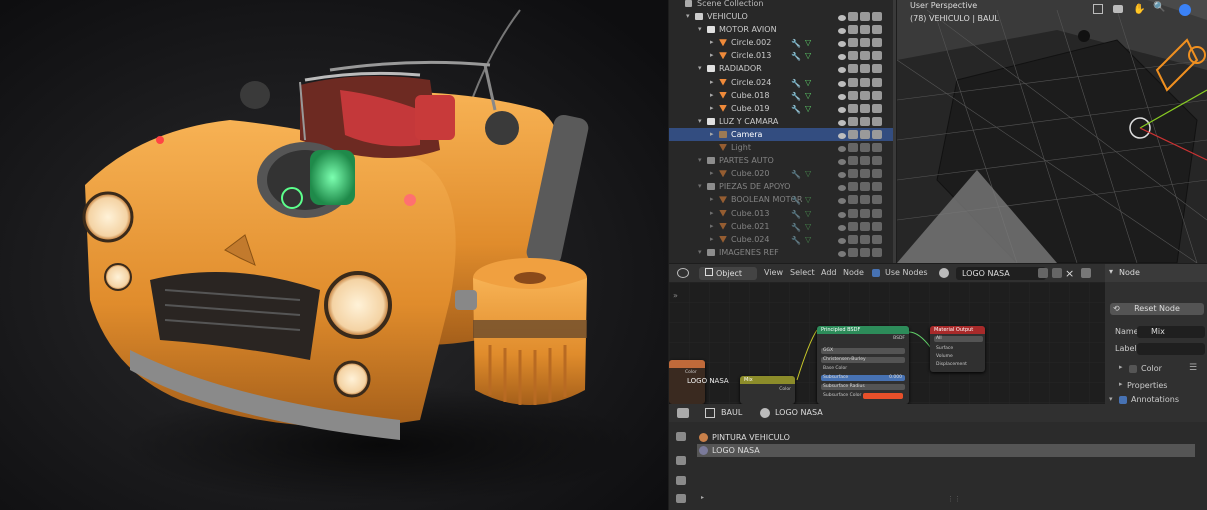 The width and height of the screenshot is (1207, 510). Describe the element at coordinates (1185, 10) in the screenshot. I see `axis-gizmo-icon` at that location.